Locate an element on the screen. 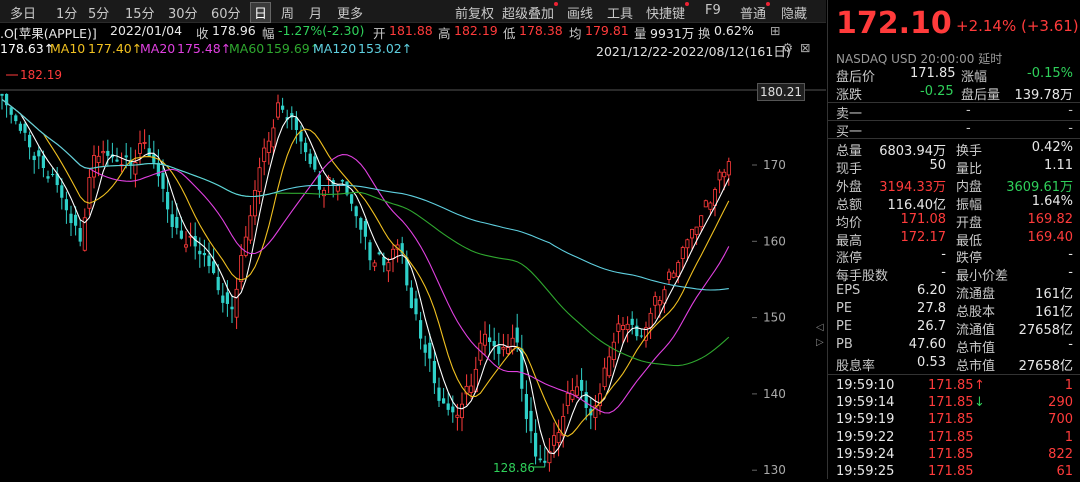 This screenshot has height=482, width=1080. ma10-label: MA10 is located at coordinates (68, 48).